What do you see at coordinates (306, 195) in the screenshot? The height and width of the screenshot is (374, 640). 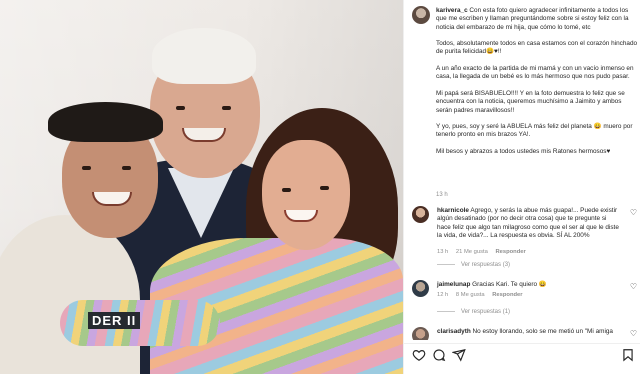 I see `young-woman-face` at bounding box center [306, 195].